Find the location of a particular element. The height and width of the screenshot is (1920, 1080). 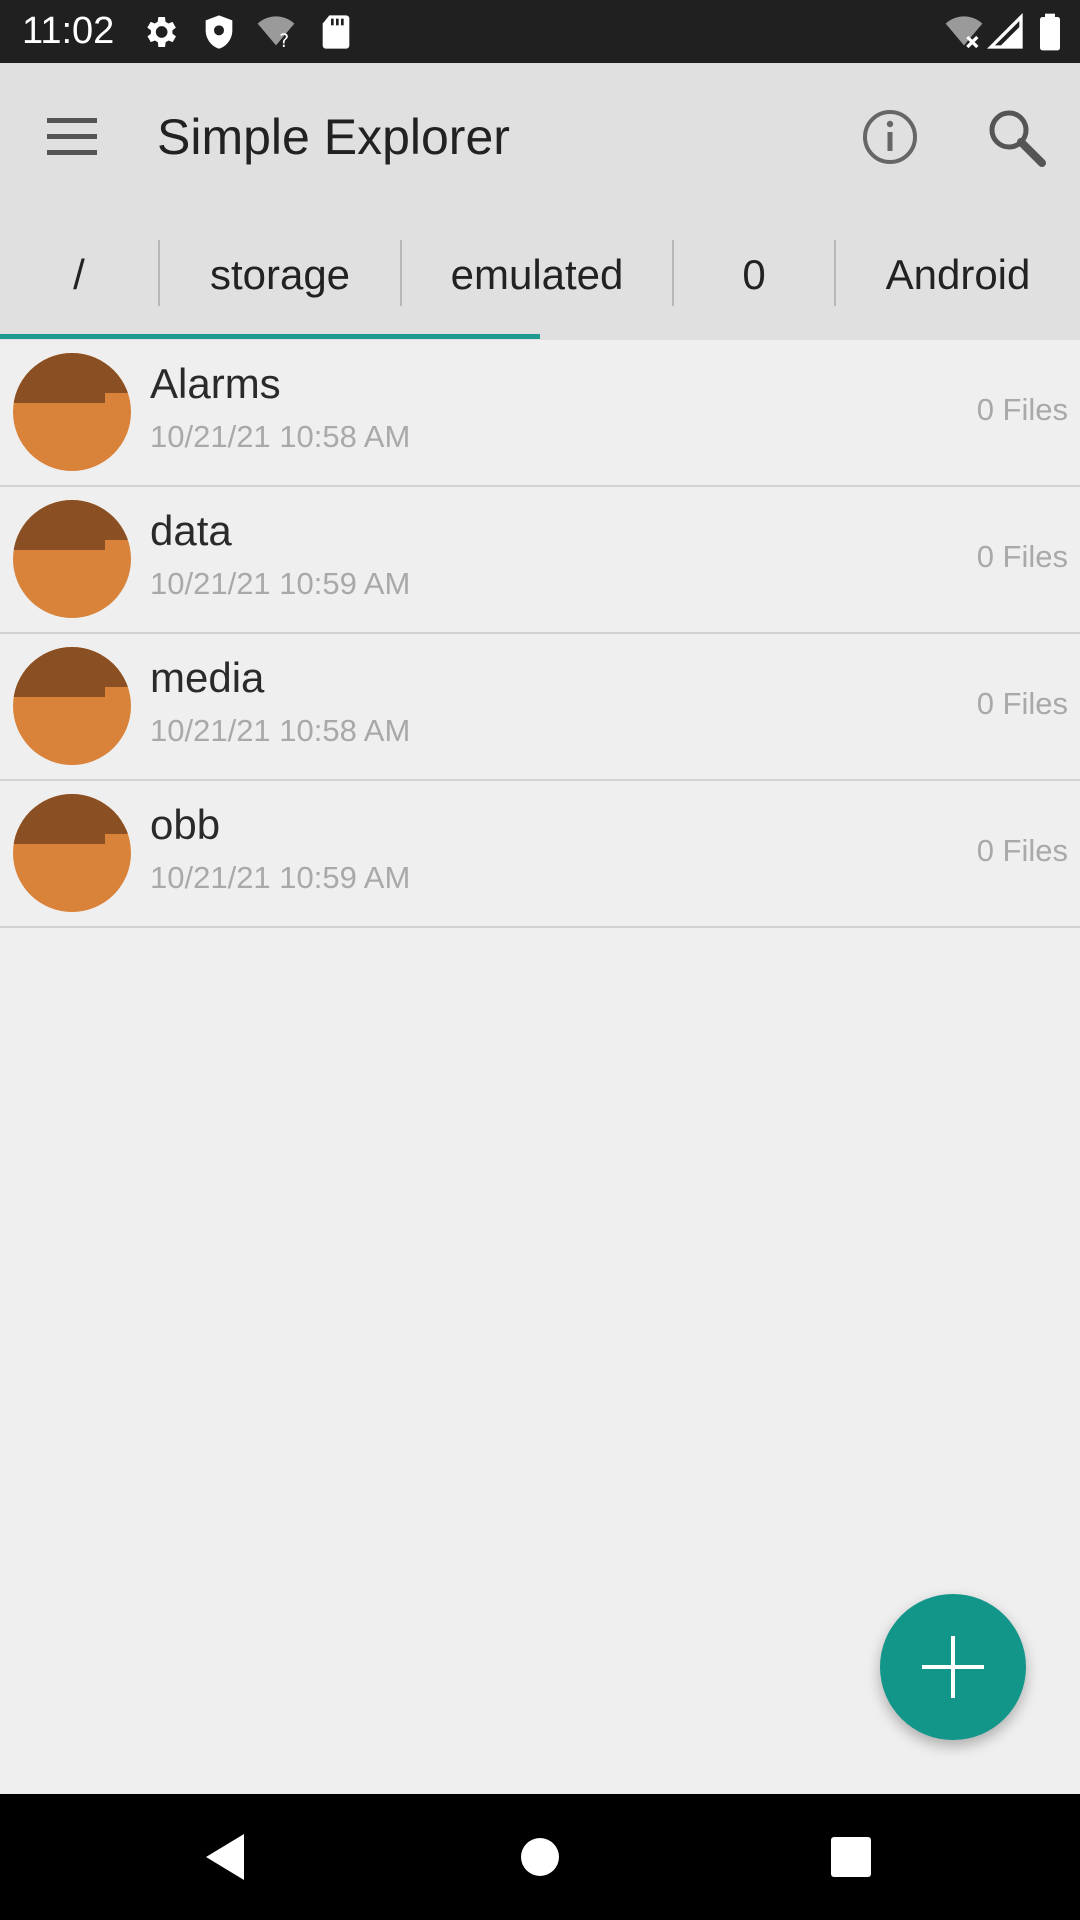

breadcrumb-tabs: / storage emulated 0 Android is located at coordinates (540, 275).